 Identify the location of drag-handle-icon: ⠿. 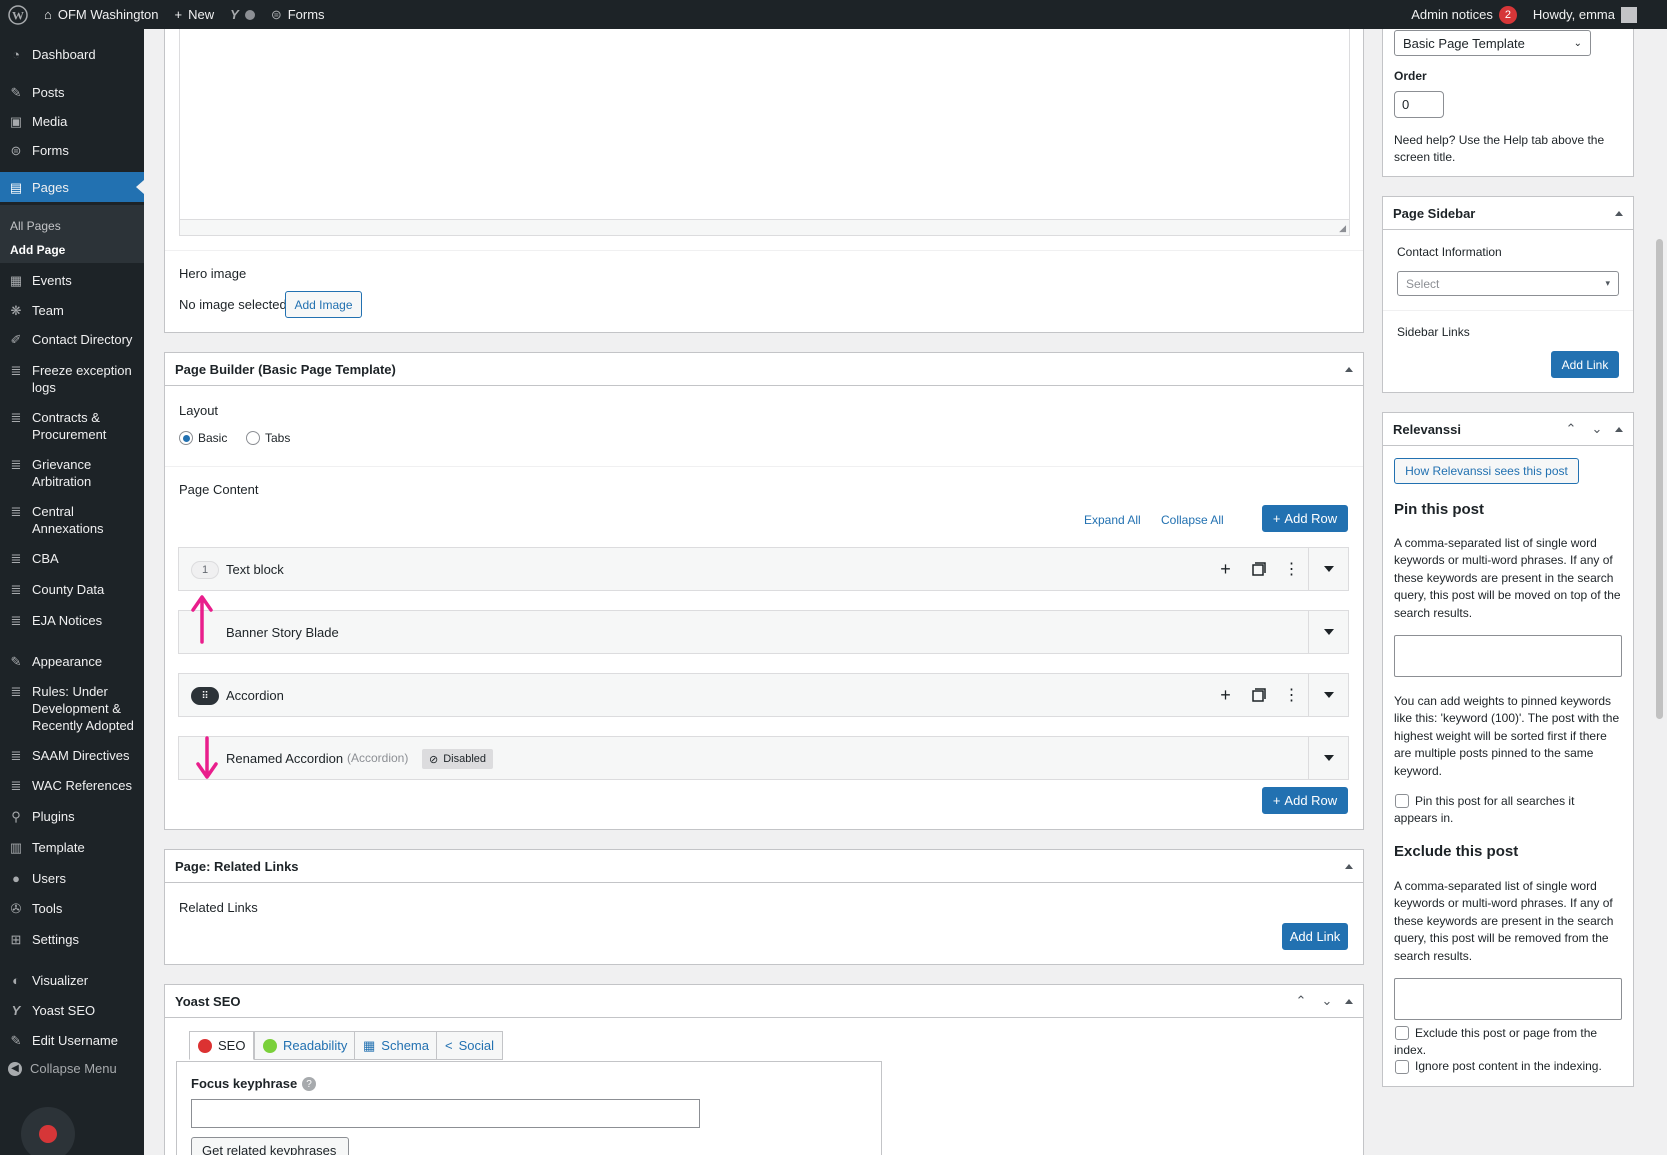
(205, 696).